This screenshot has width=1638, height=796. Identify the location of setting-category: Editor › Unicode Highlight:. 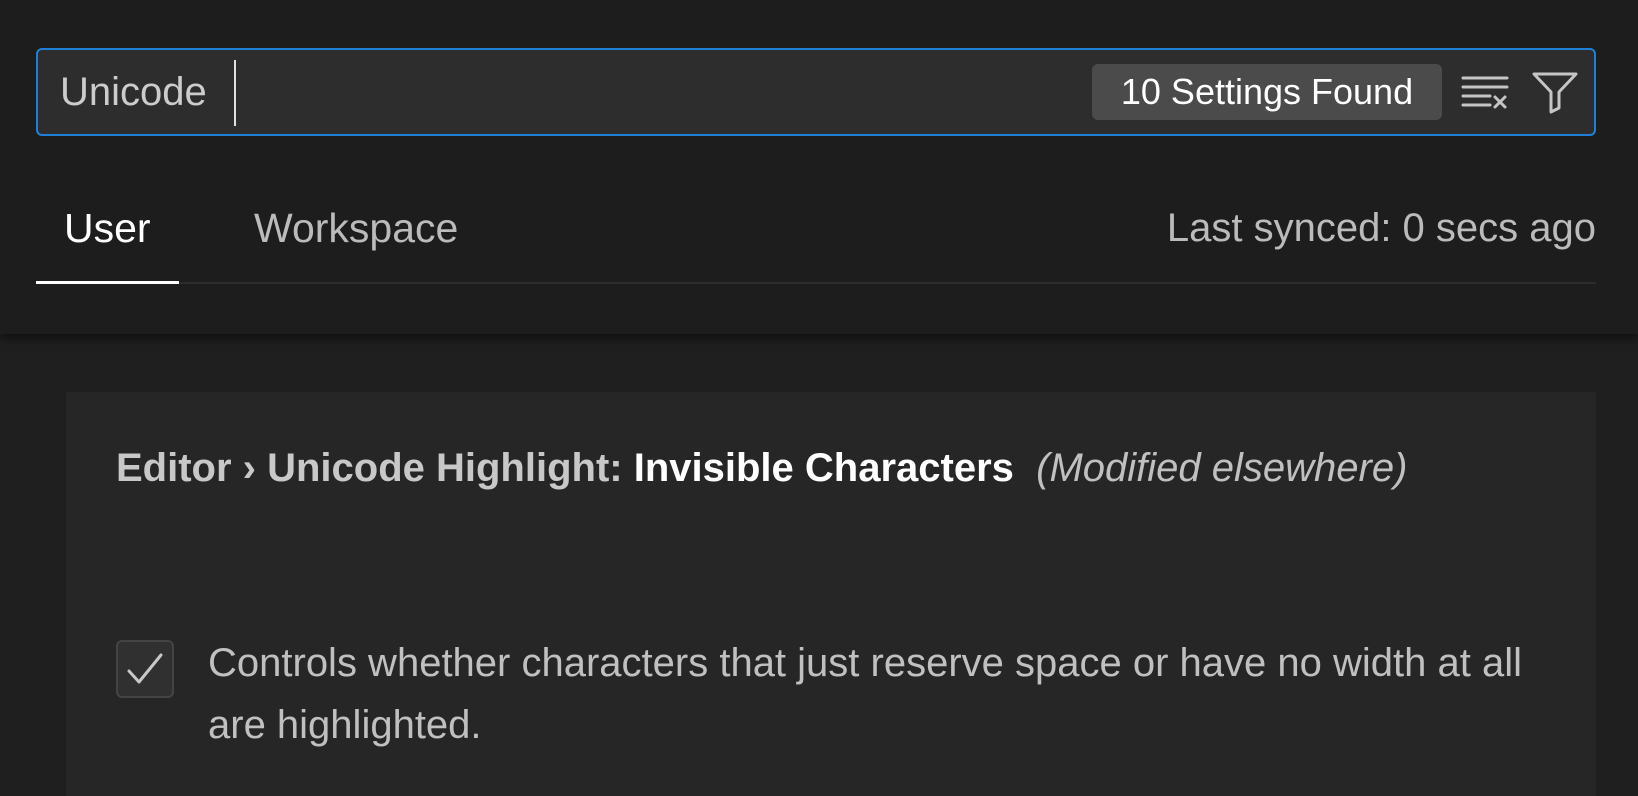
(375, 468).